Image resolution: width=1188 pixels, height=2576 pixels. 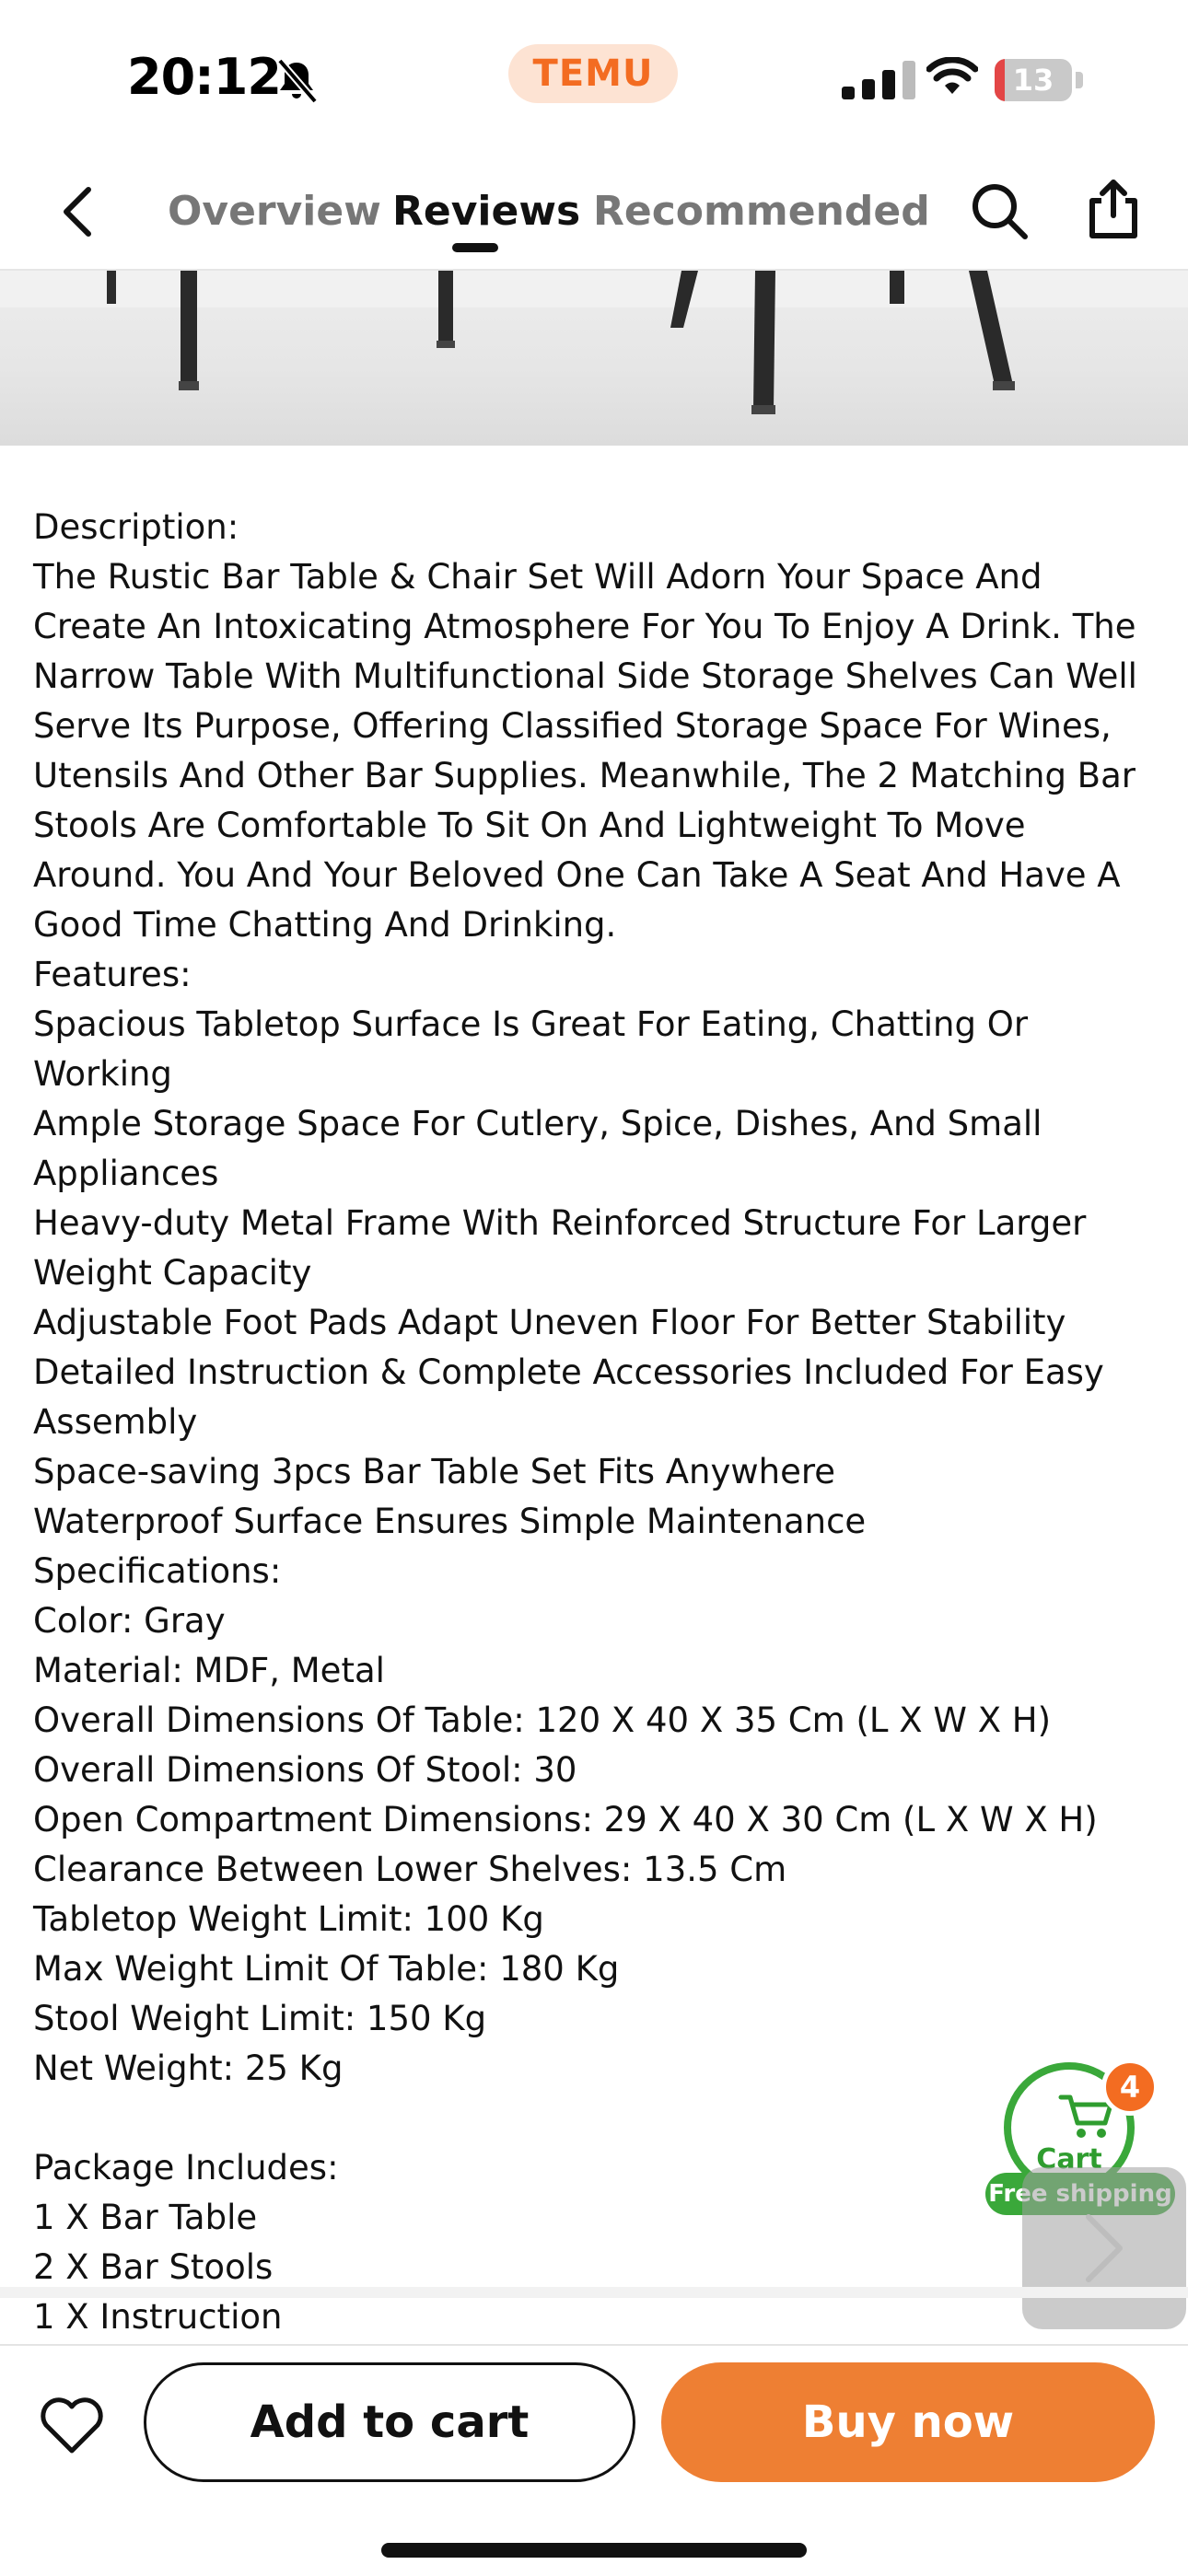 What do you see at coordinates (153, 2267) in the screenshot?
I see `description-line: 2 X Bar Stools` at bounding box center [153, 2267].